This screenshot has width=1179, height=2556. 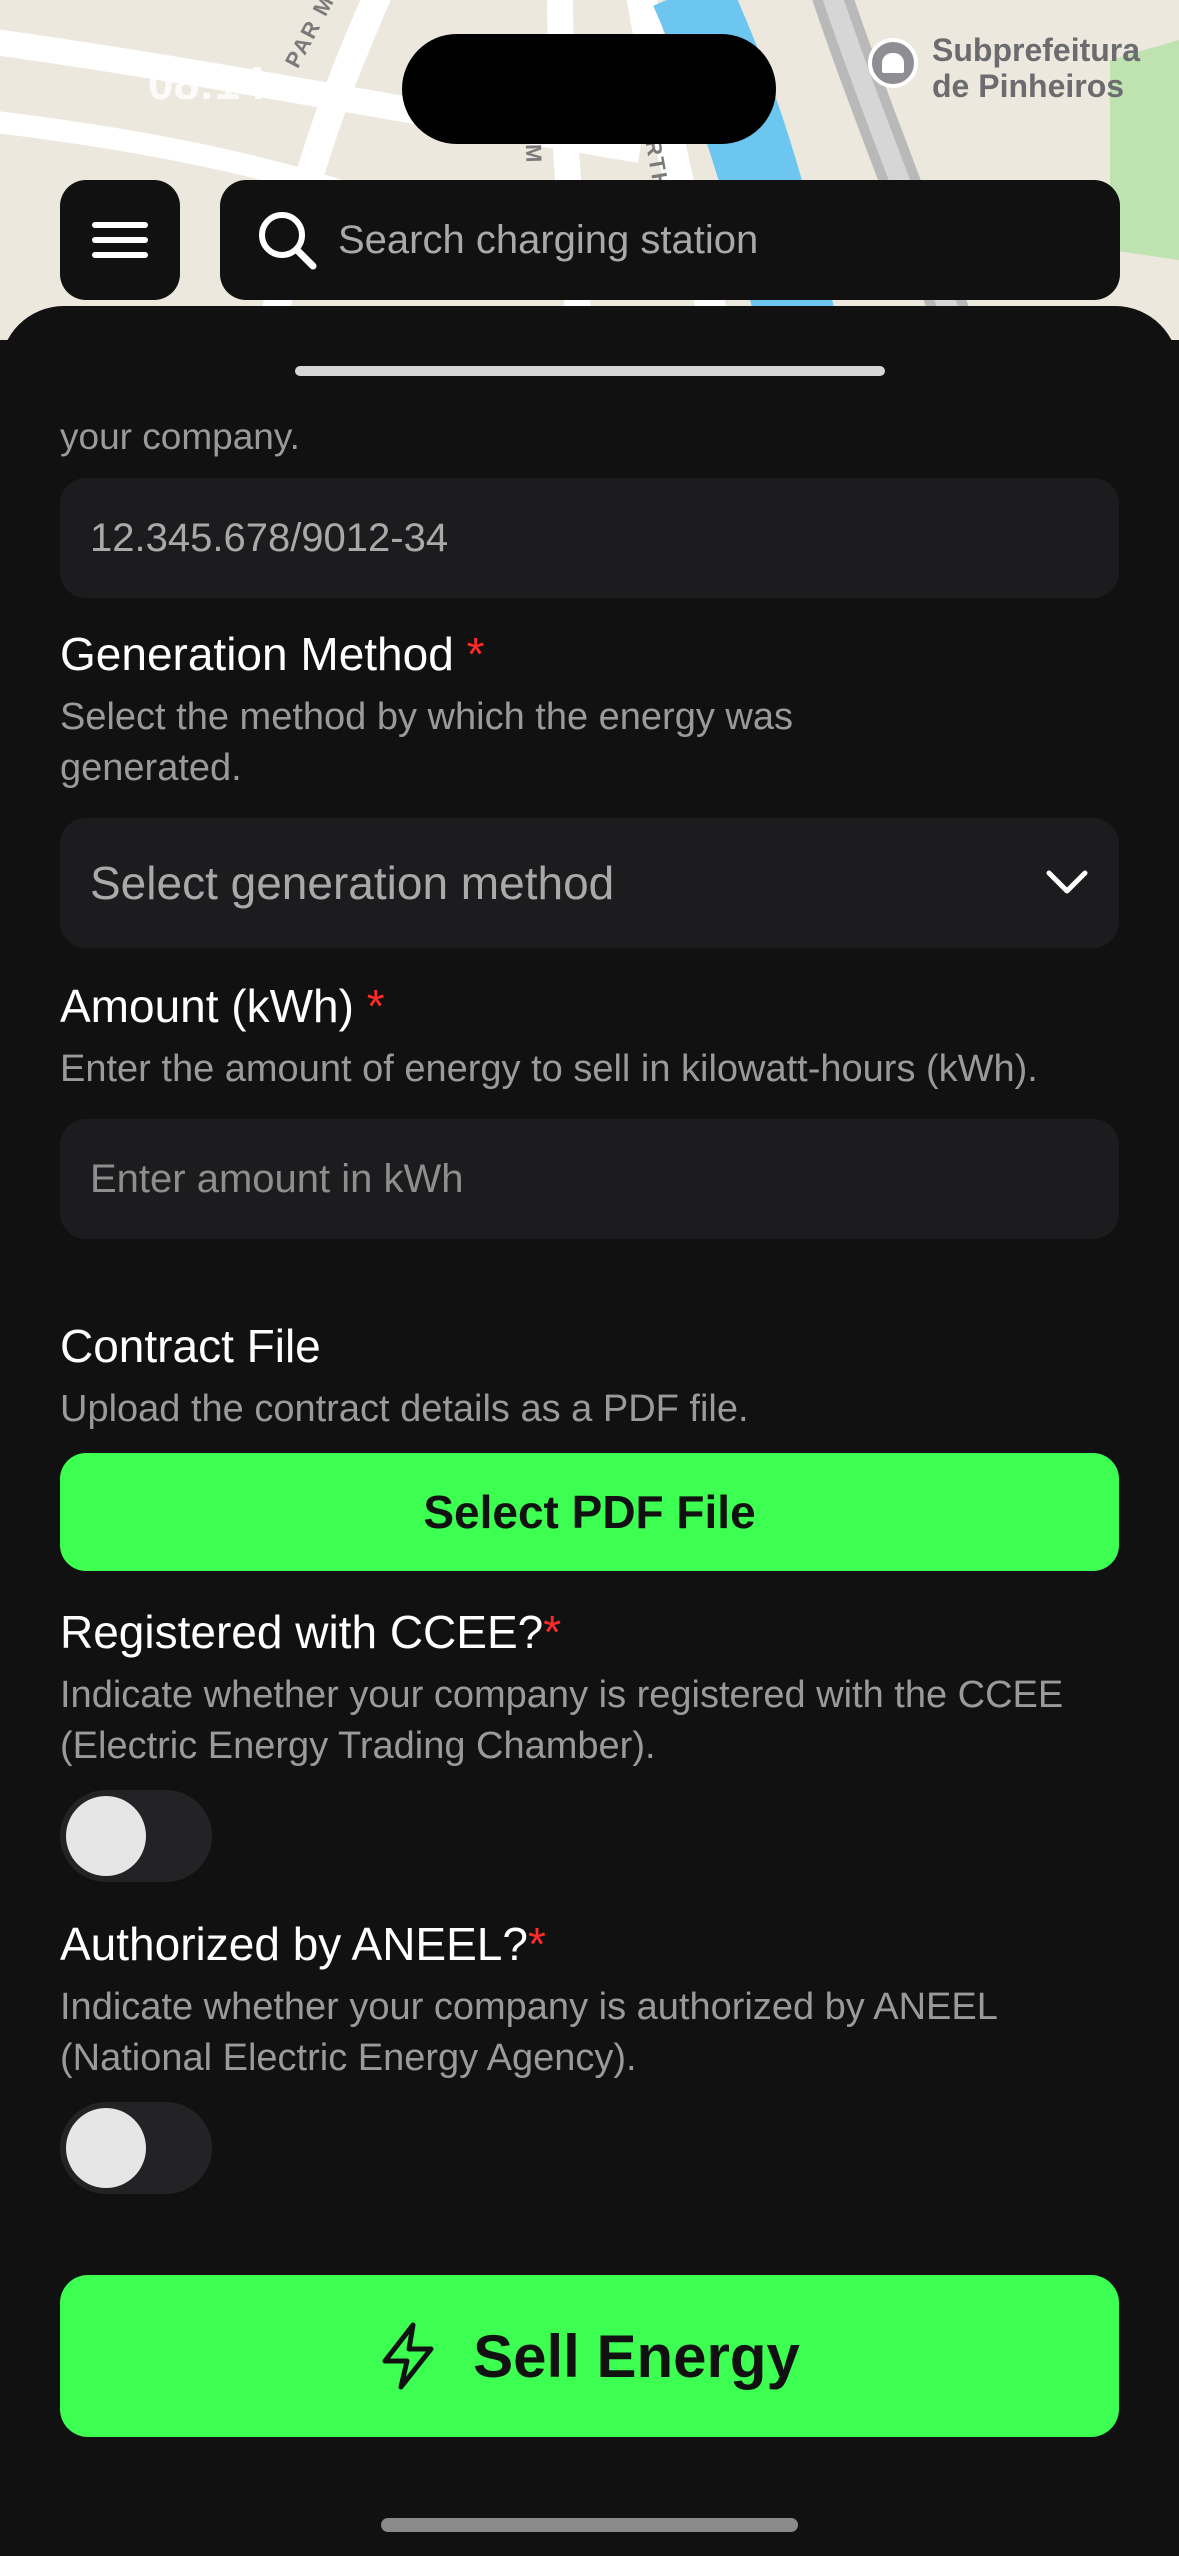 I want to click on status-time: 08:14, so click(x=207, y=83).